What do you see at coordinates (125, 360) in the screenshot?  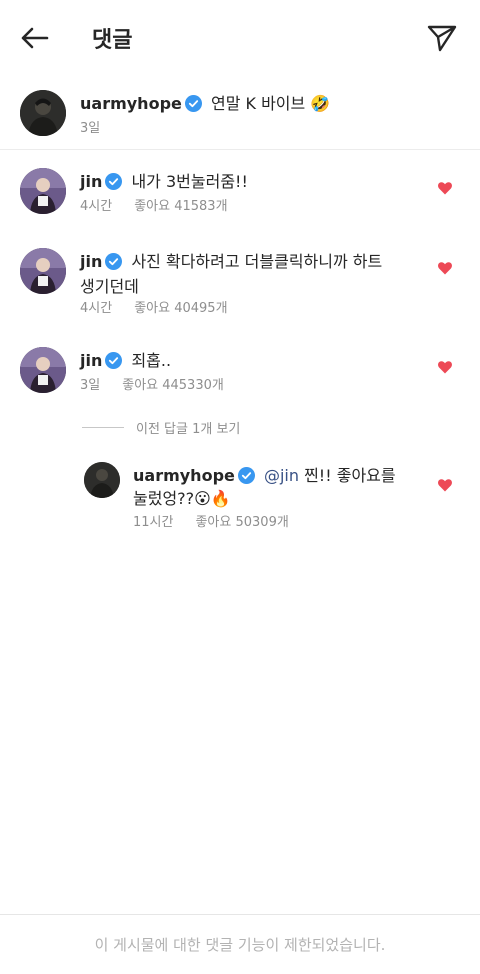 I see `comment-text-line: jin 죄홉..` at bounding box center [125, 360].